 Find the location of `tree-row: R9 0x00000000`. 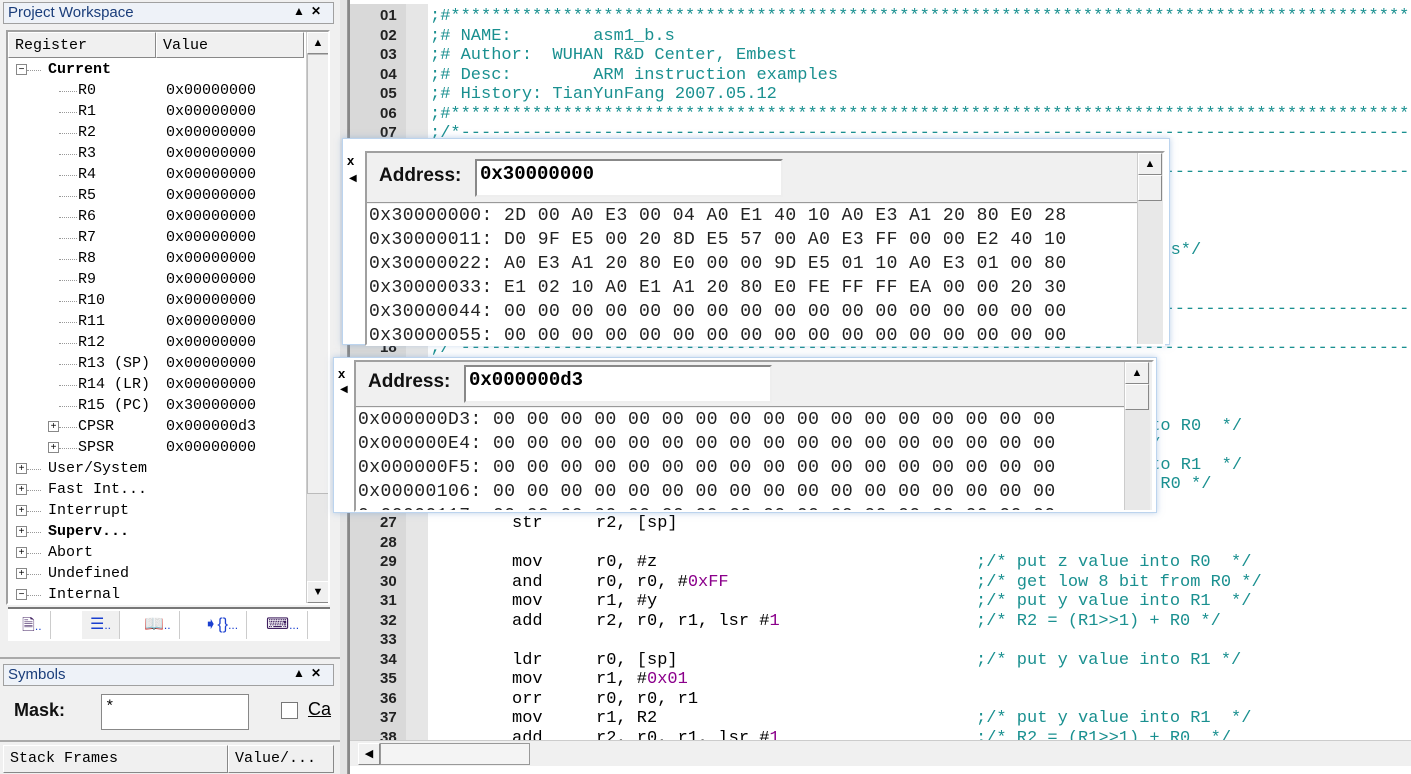

tree-row: R9 0x00000000 is located at coordinates (156, 280).